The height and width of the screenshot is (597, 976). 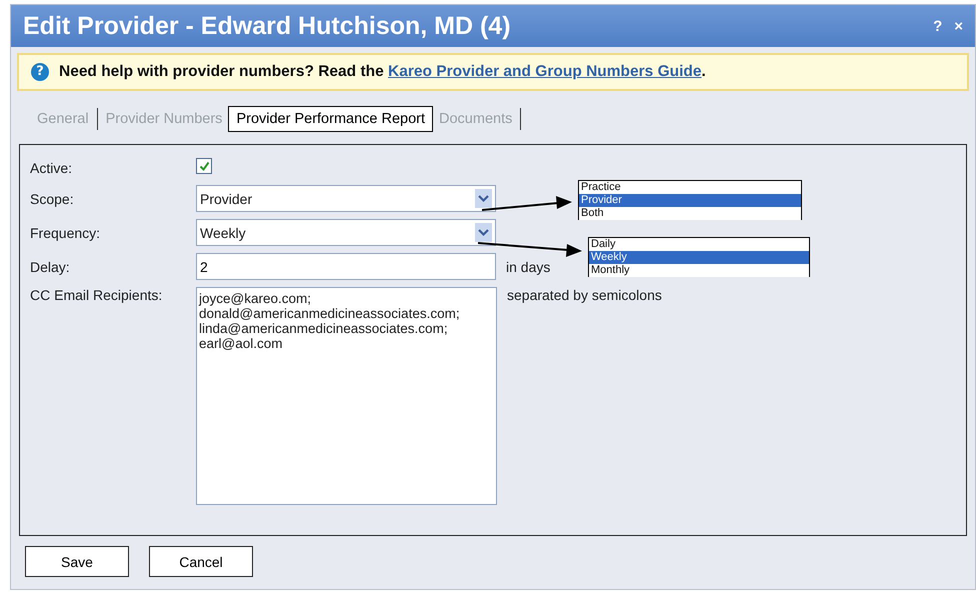 I want to click on option-item: Practice, so click(x=690, y=187).